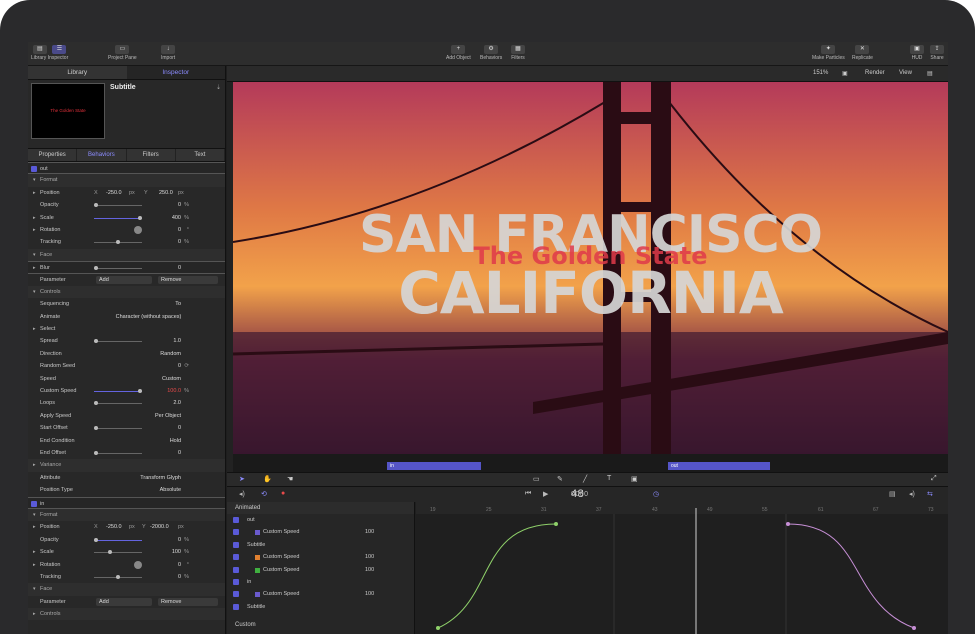  Describe the element at coordinates (912, 494) in the screenshot. I see `audio-timeline-icon: ◂)` at that location.